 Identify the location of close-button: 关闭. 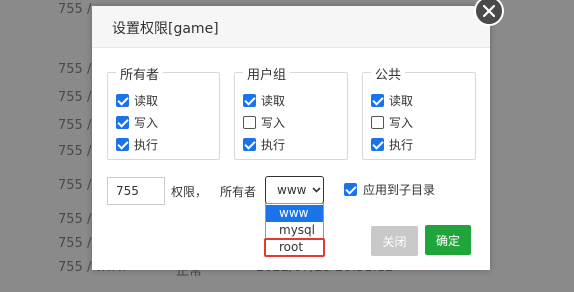
(394, 241).